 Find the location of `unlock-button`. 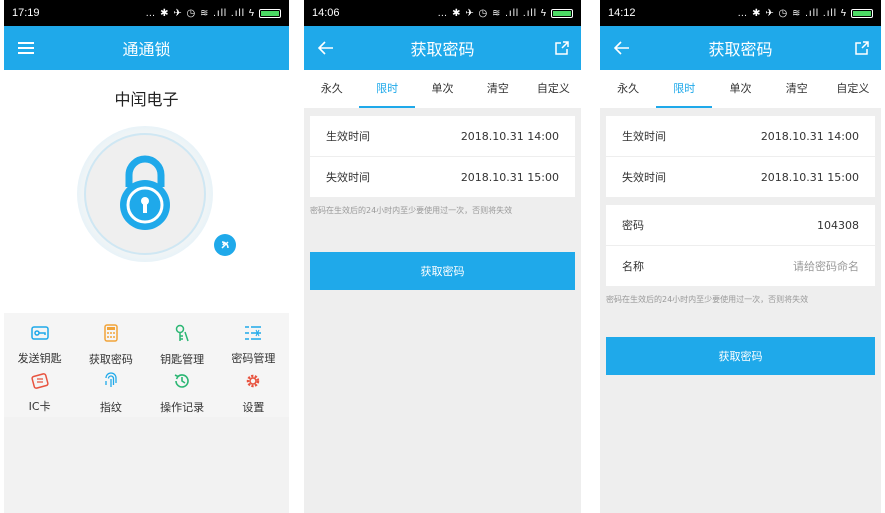

unlock-button is located at coordinates (145, 194).